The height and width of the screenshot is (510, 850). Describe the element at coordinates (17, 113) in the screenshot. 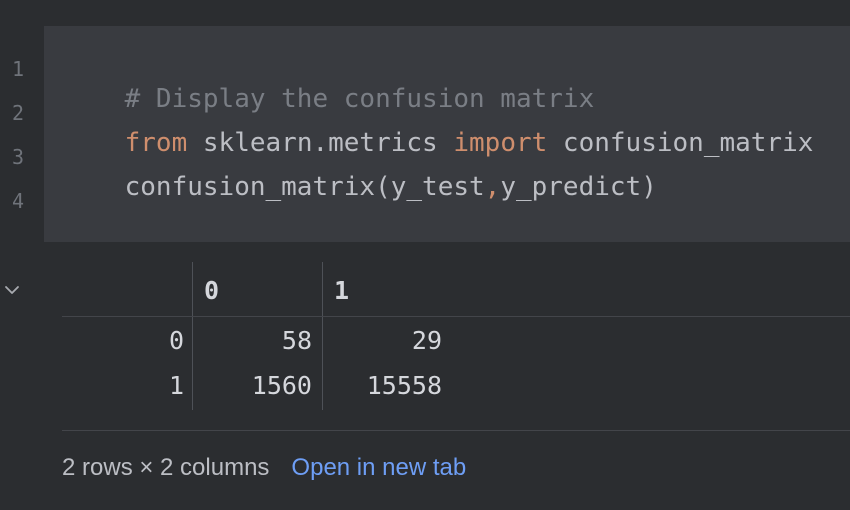

I see `line-number: 2` at that location.